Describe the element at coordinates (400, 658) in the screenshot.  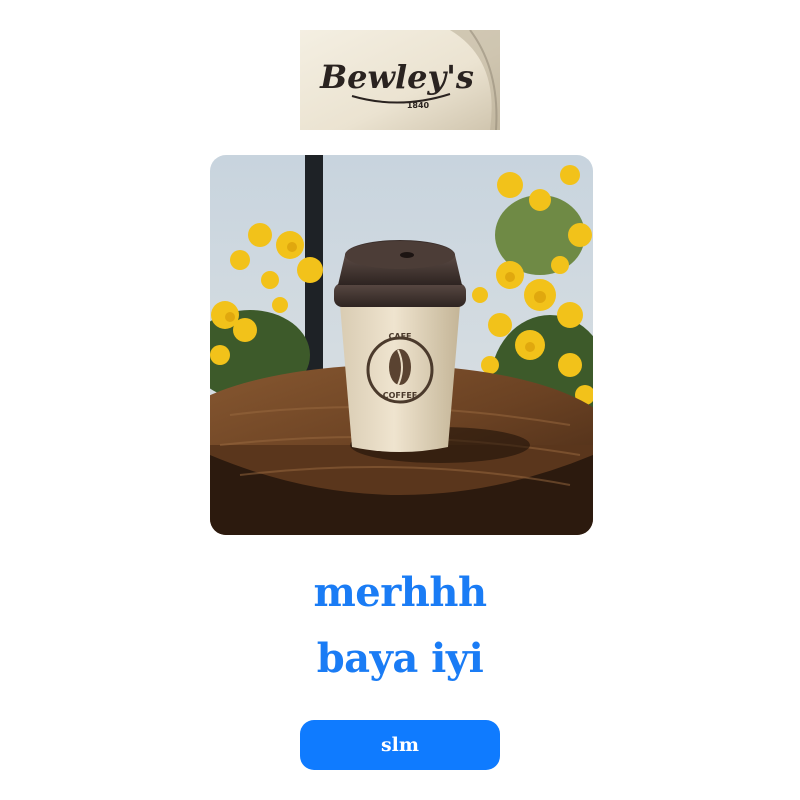
I see `headline-line-2: baya iyi` at that location.